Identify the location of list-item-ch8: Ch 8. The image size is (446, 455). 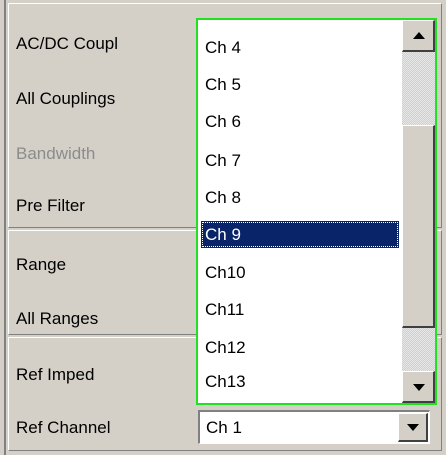
(300, 197).